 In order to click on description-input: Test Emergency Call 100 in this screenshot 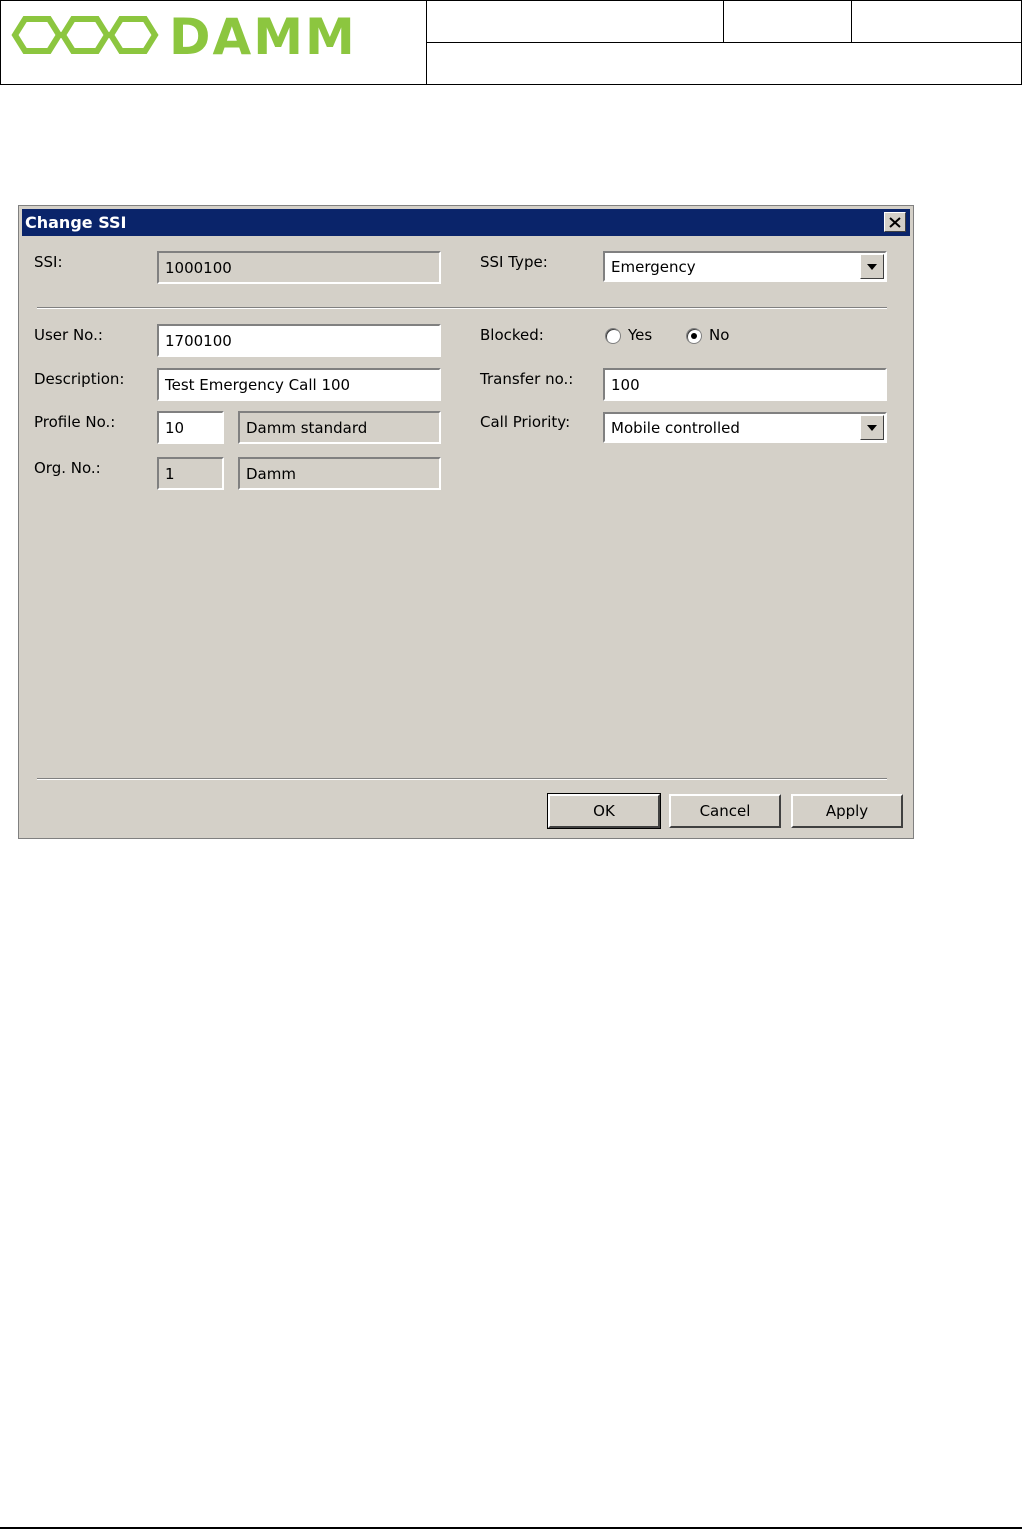, I will do `click(299, 384)`.